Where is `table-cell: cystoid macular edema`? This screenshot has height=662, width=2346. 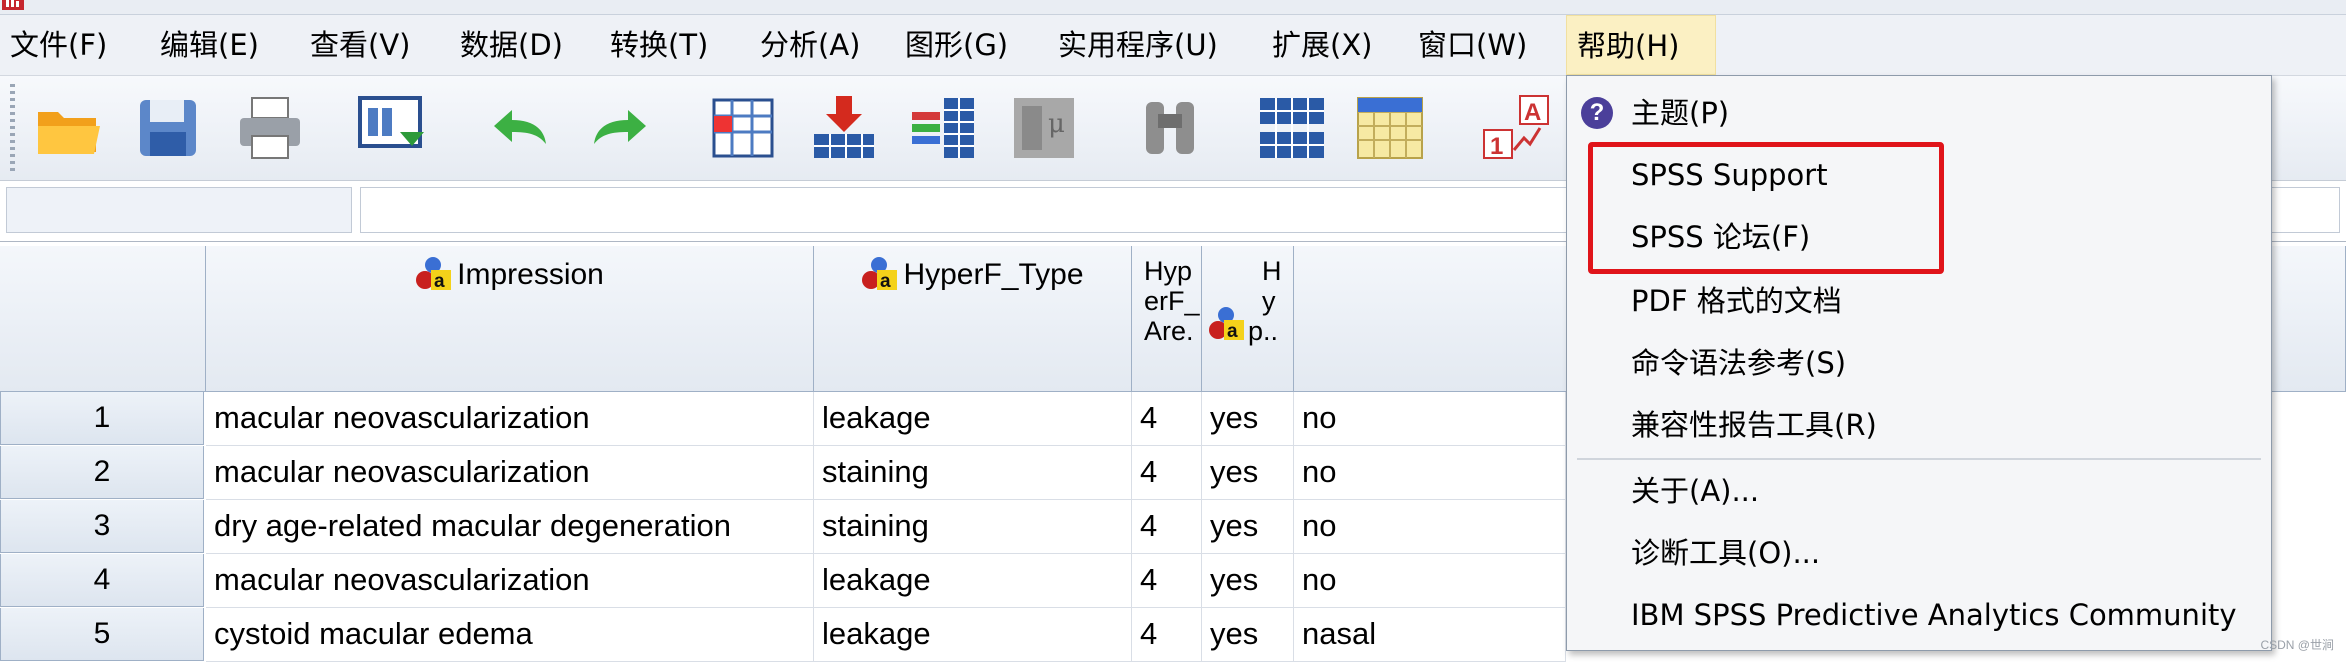
table-cell: cystoid macular edema is located at coordinates (510, 635).